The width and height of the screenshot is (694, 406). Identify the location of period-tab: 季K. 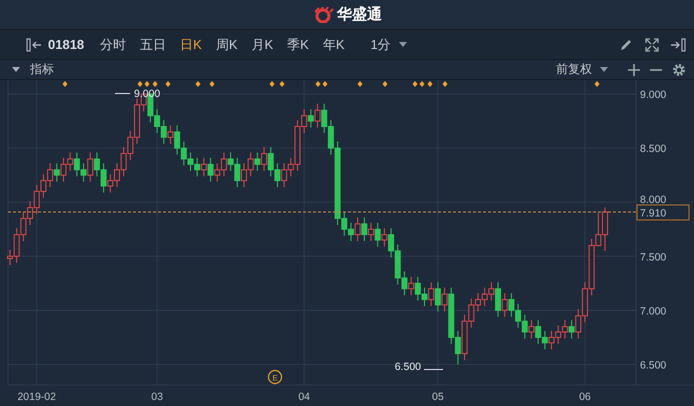
(298, 45).